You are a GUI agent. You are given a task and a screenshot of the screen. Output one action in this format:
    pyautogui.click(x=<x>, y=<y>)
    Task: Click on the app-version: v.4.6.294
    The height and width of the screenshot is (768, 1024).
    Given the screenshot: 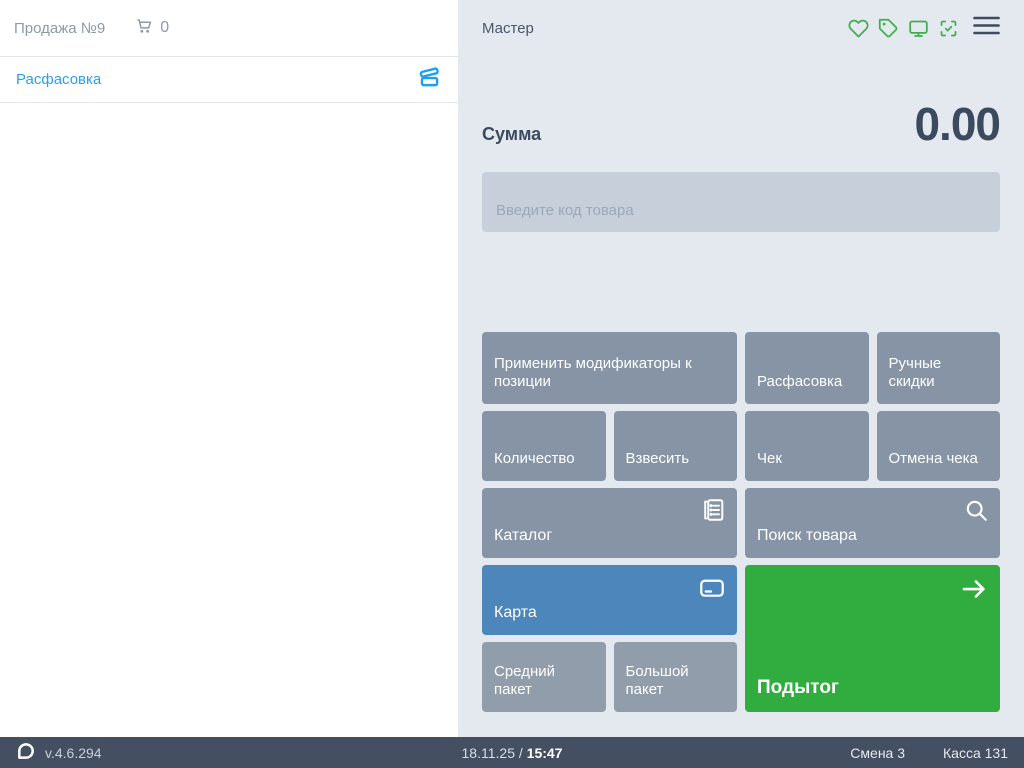 What is the action you would take?
    pyautogui.click(x=73, y=752)
    